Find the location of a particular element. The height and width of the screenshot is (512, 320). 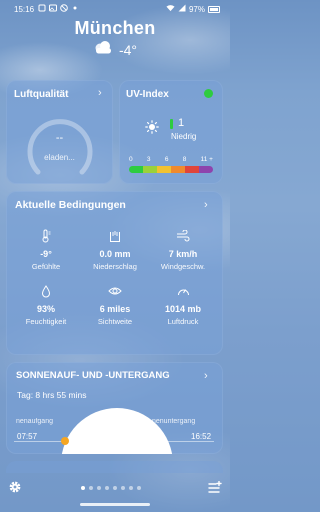

uv-status-dot is located at coordinates (208, 93).